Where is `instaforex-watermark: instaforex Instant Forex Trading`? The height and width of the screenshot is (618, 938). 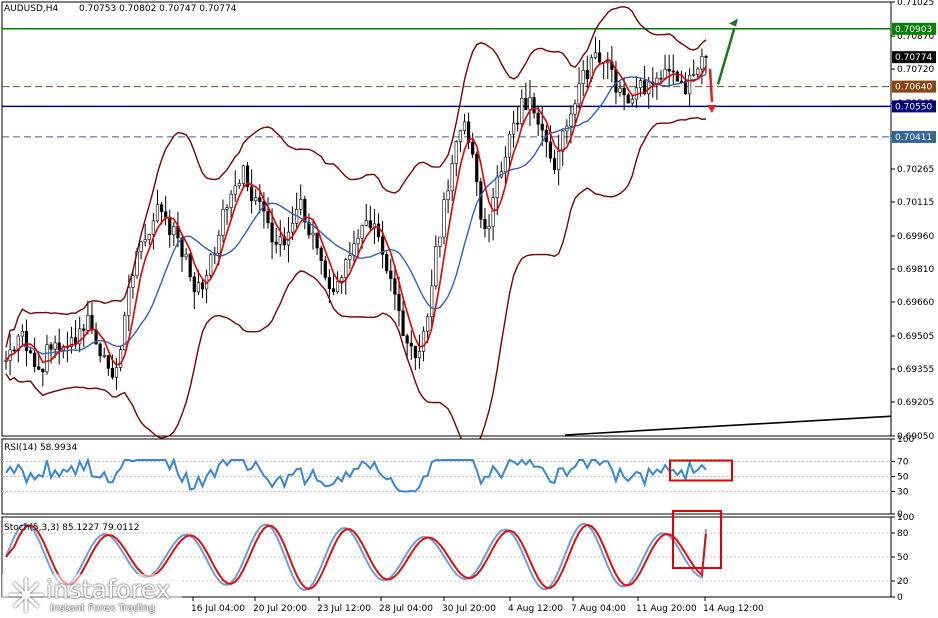
instaforex-watermark: instaforex Instant Forex Trading is located at coordinates (92, 595).